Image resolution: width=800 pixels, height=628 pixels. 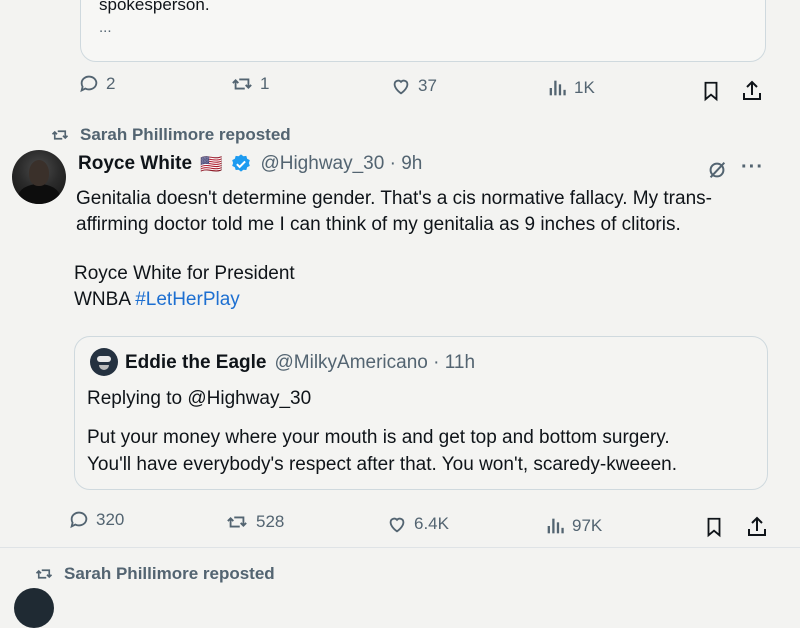 I want to click on quoted-replying-to: Replying to @Highway_30, so click(x=199, y=398).